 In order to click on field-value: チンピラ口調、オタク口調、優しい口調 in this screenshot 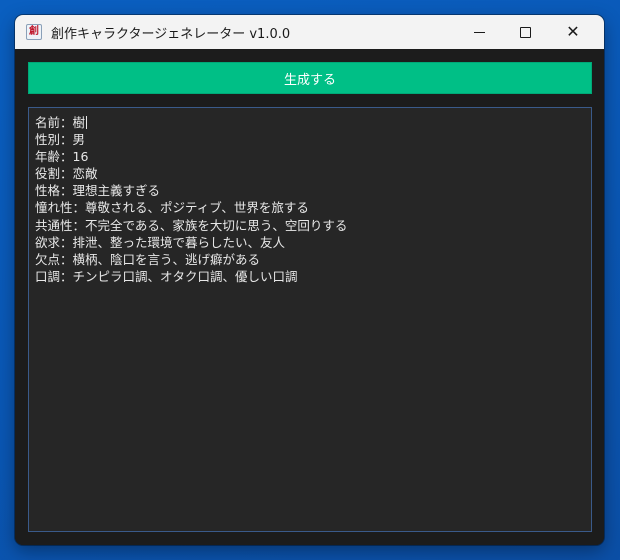, I will do `click(185, 276)`.